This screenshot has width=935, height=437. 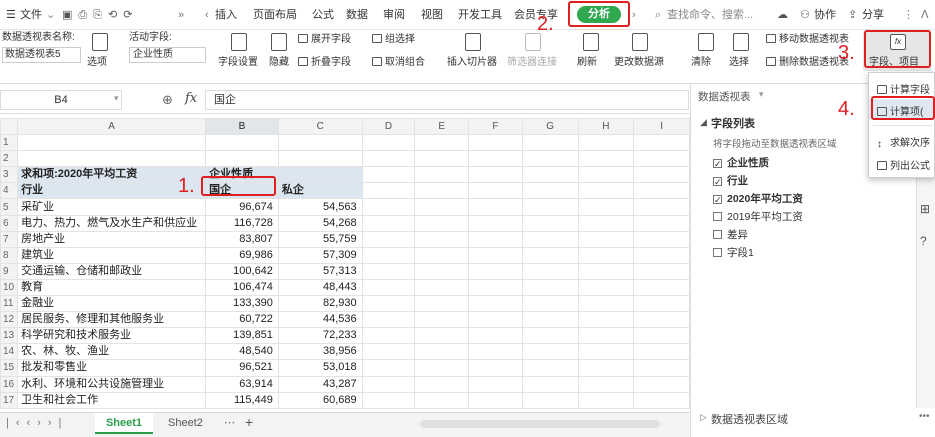 I want to click on row-number: 17, so click(x=9, y=400).